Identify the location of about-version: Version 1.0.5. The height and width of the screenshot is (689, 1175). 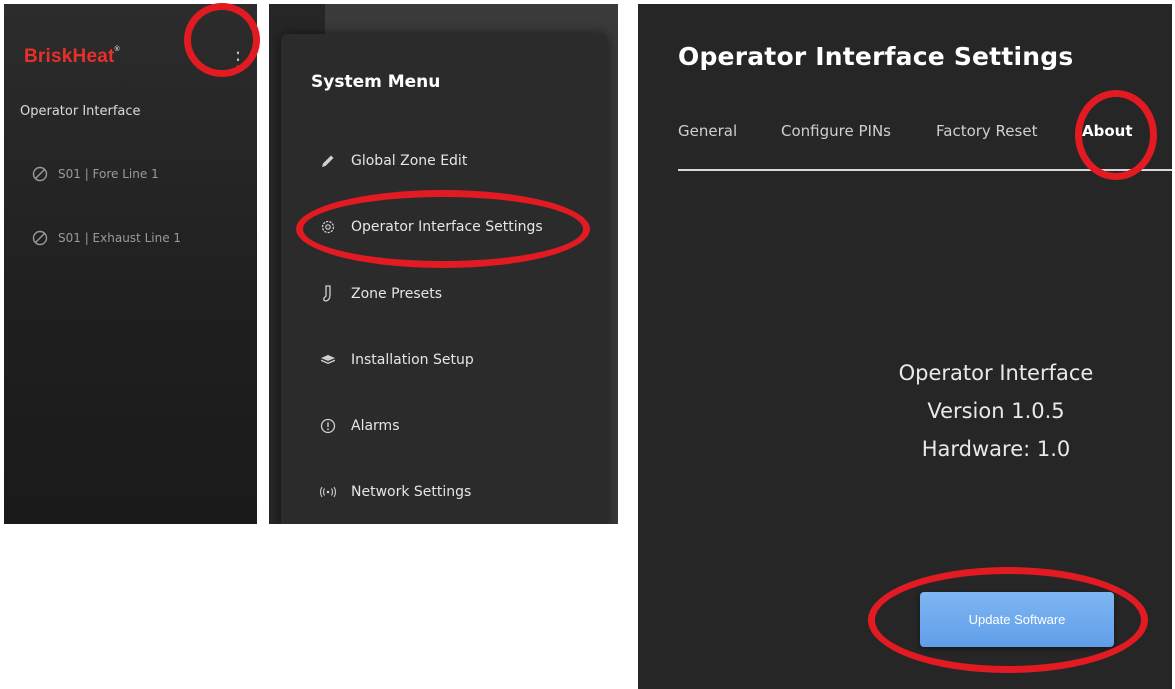
(996, 411).